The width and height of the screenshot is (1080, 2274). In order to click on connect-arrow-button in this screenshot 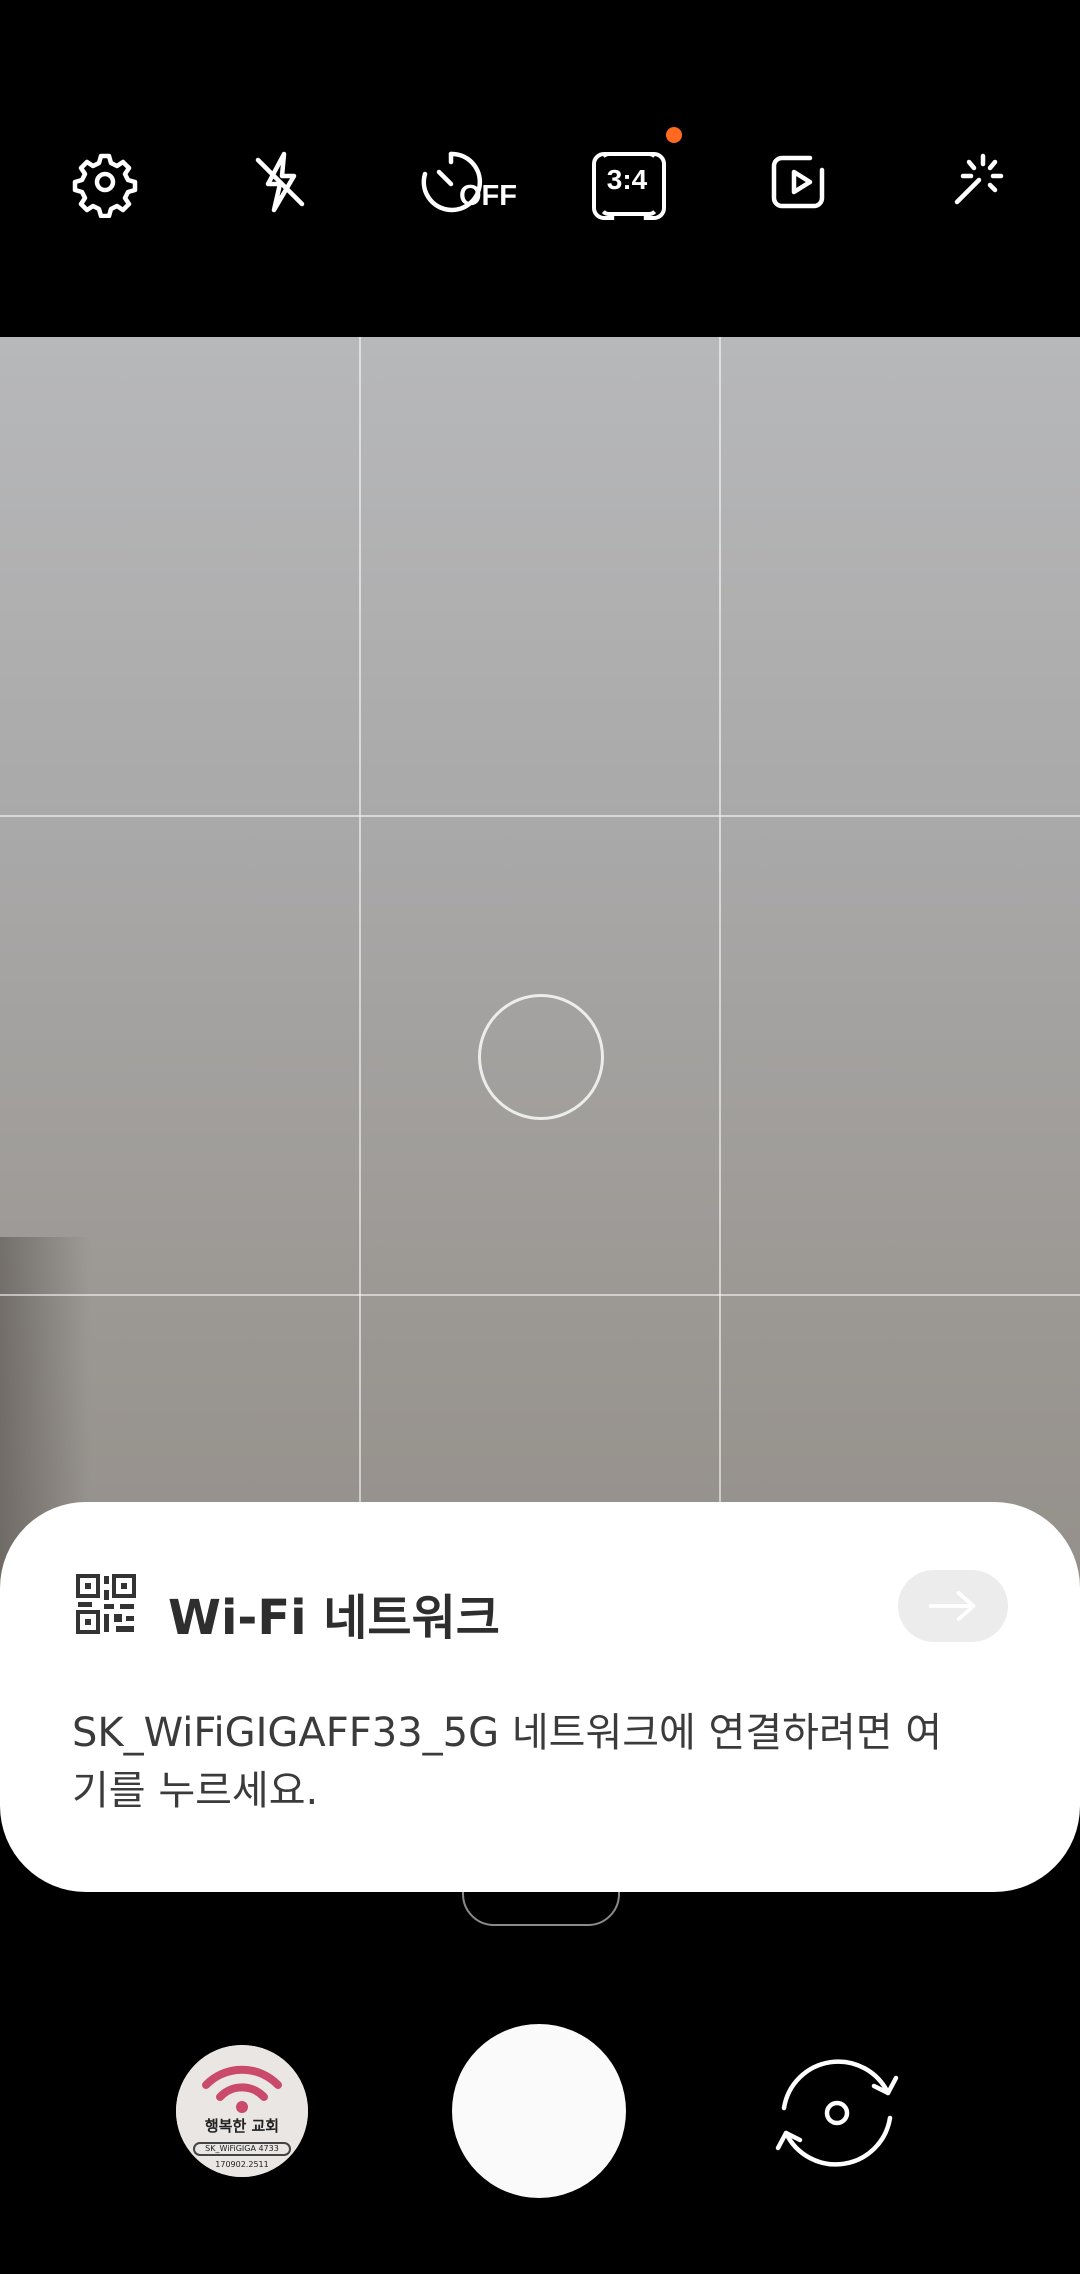, I will do `click(953, 1606)`.